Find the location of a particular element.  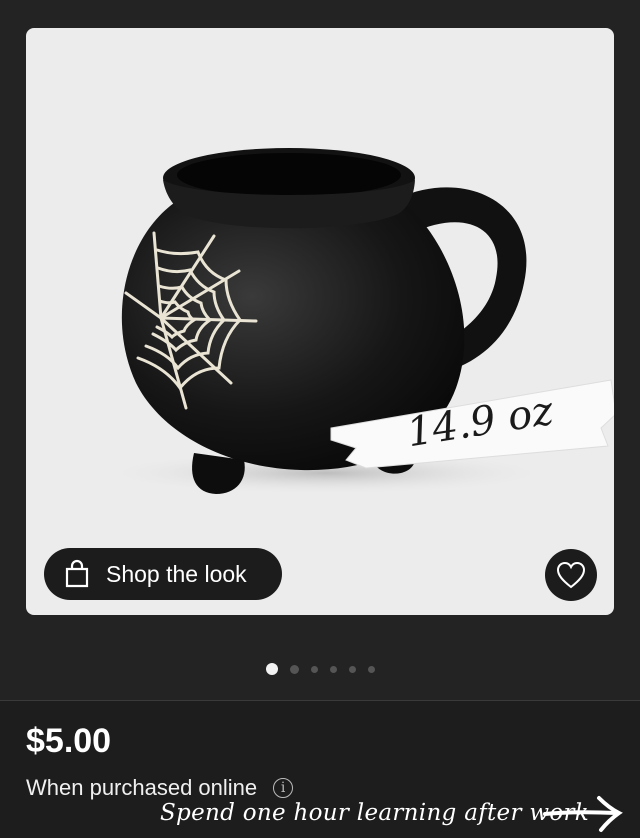

favorite-button is located at coordinates (571, 575).